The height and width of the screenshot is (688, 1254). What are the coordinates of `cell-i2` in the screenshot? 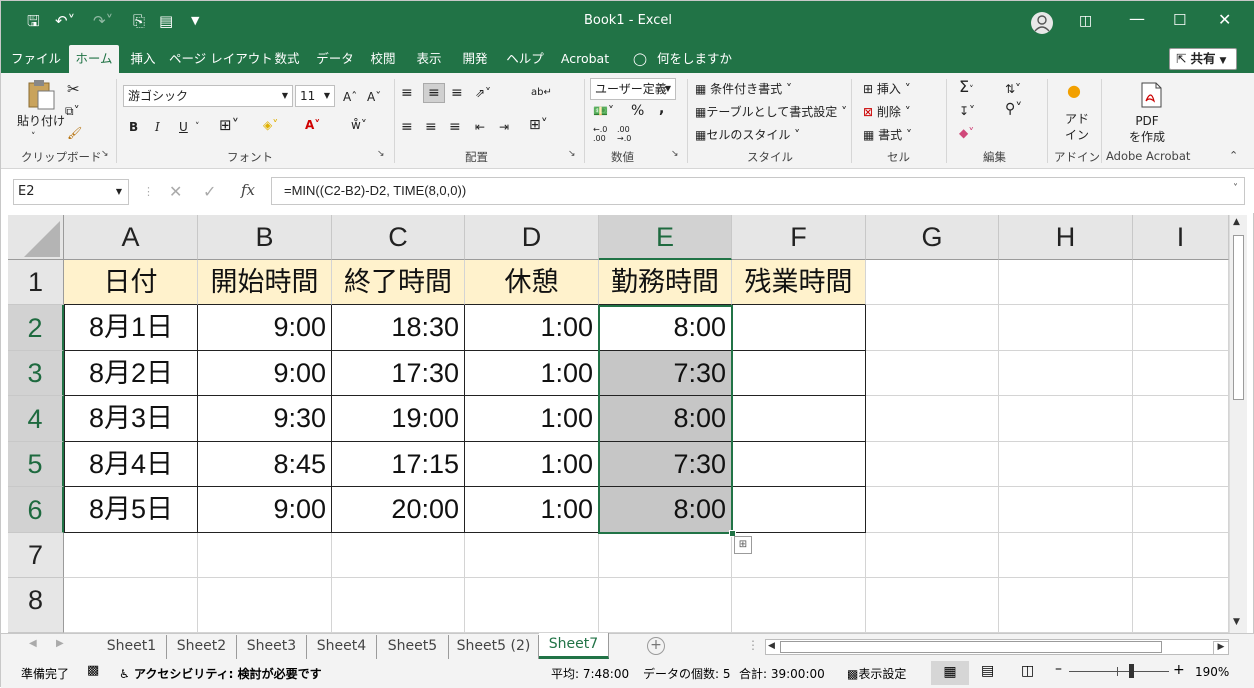 It's located at (1181, 328).